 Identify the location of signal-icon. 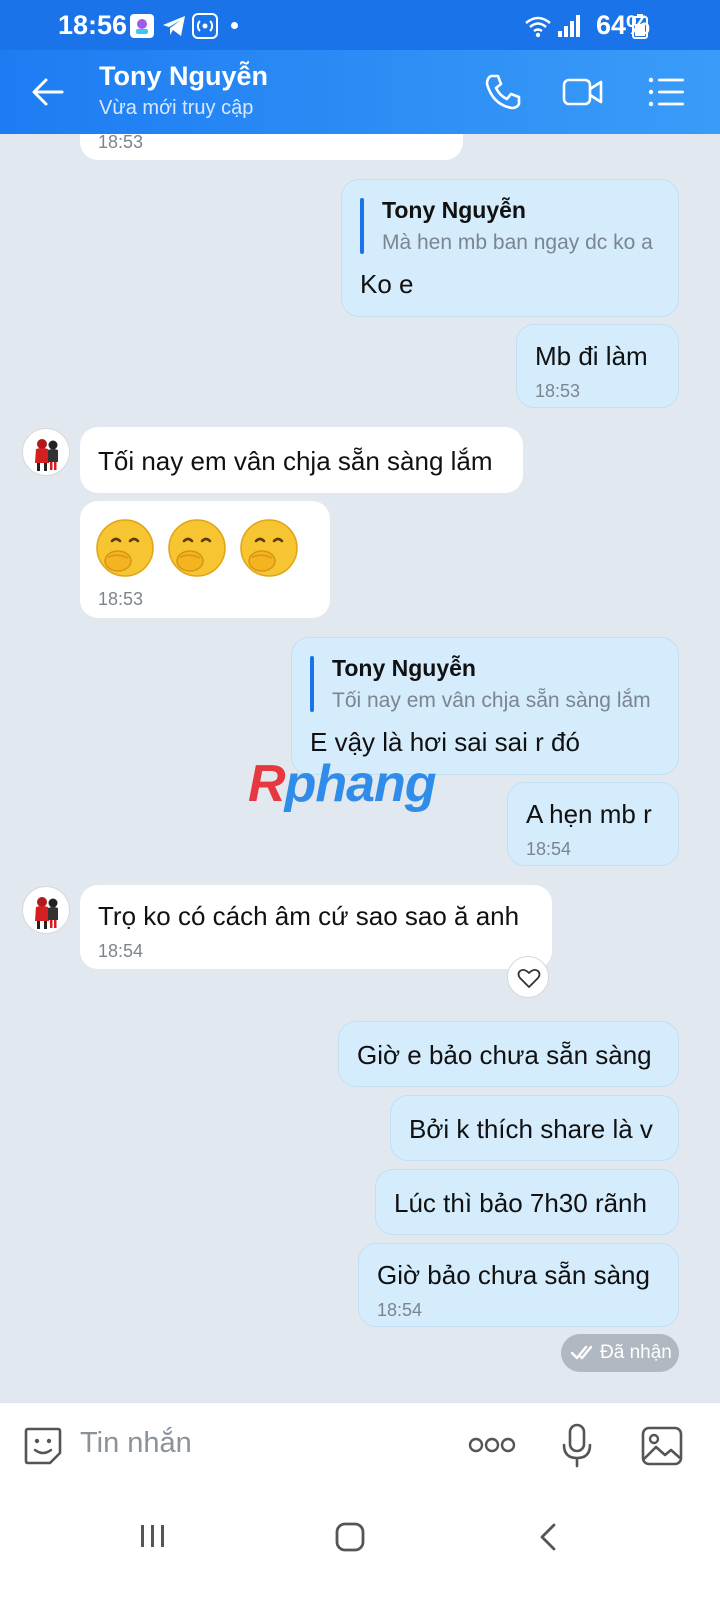
(569, 26).